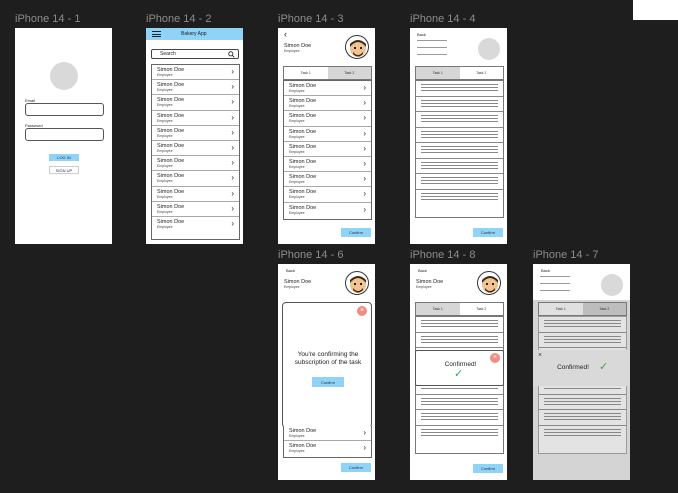 The width and height of the screenshot is (678, 493). I want to click on signup-button: SIGN UP, so click(64, 170).